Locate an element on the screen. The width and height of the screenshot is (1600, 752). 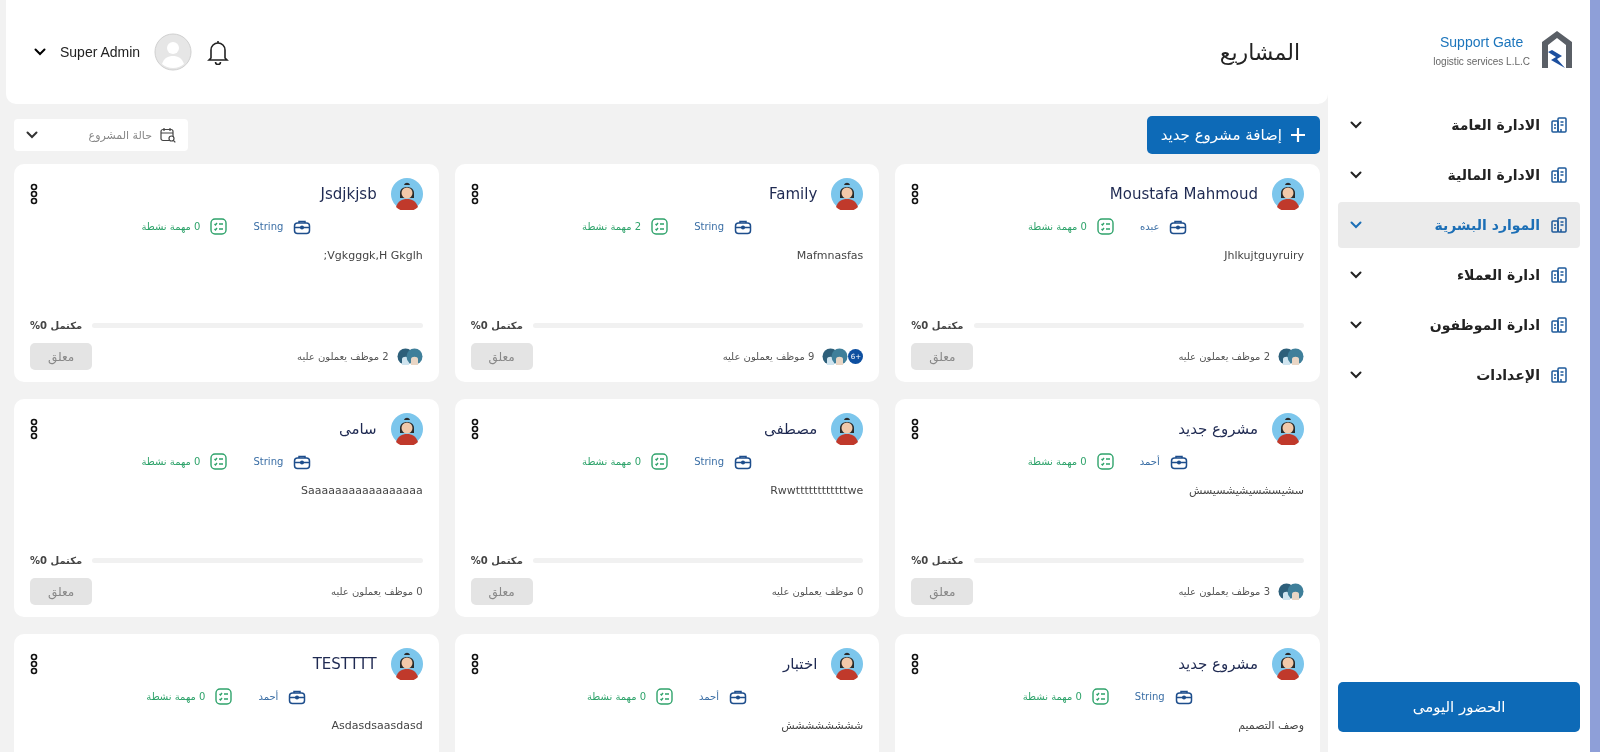
project-description: سشيسشسيشيشسيسش is located at coordinates (1245, 490).